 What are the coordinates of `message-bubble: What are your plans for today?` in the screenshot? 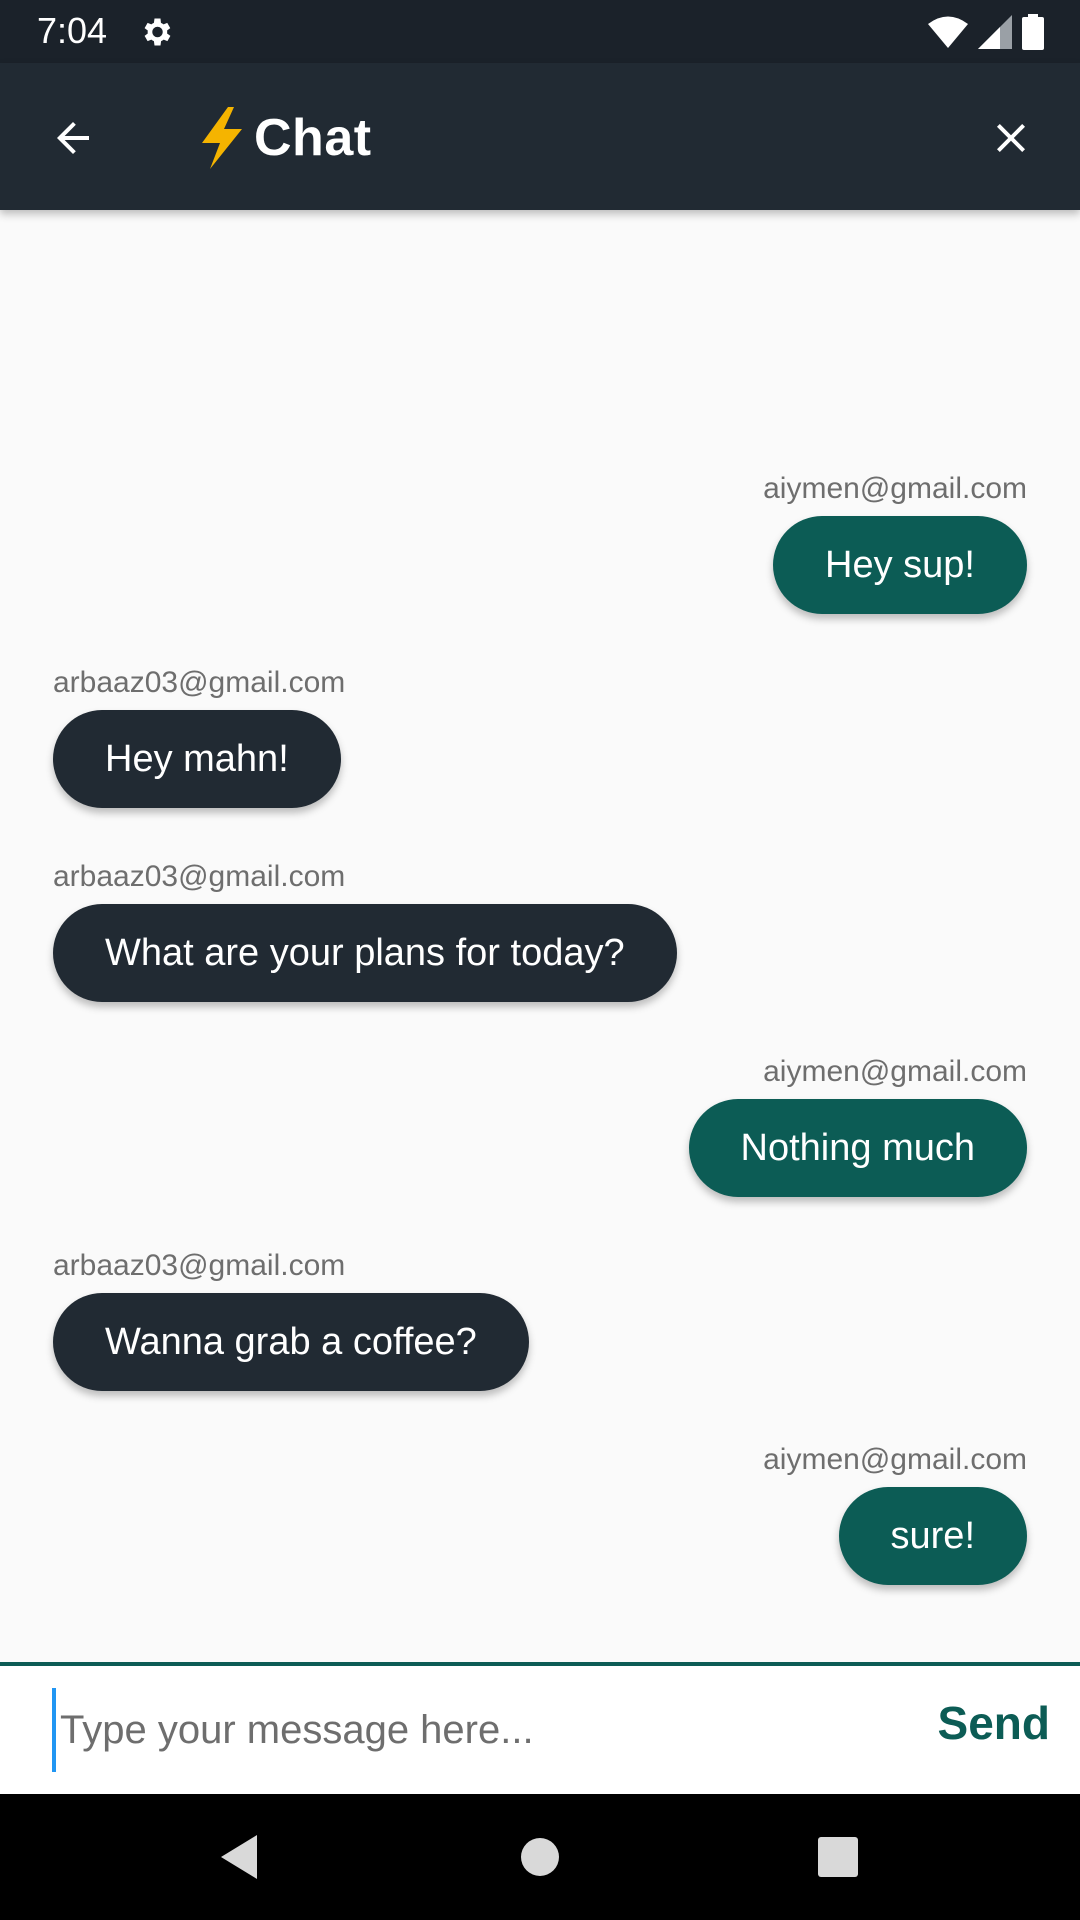 It's located at (365, 953).